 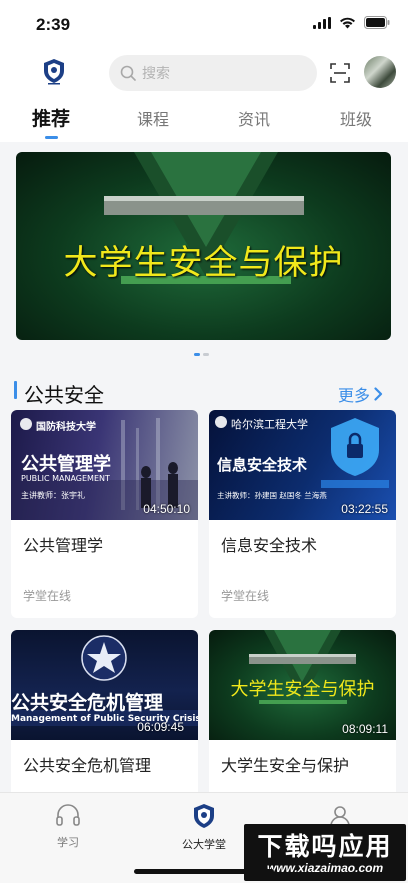 I want to click on nav-item-study: 学习, so click(x=68, y=826).